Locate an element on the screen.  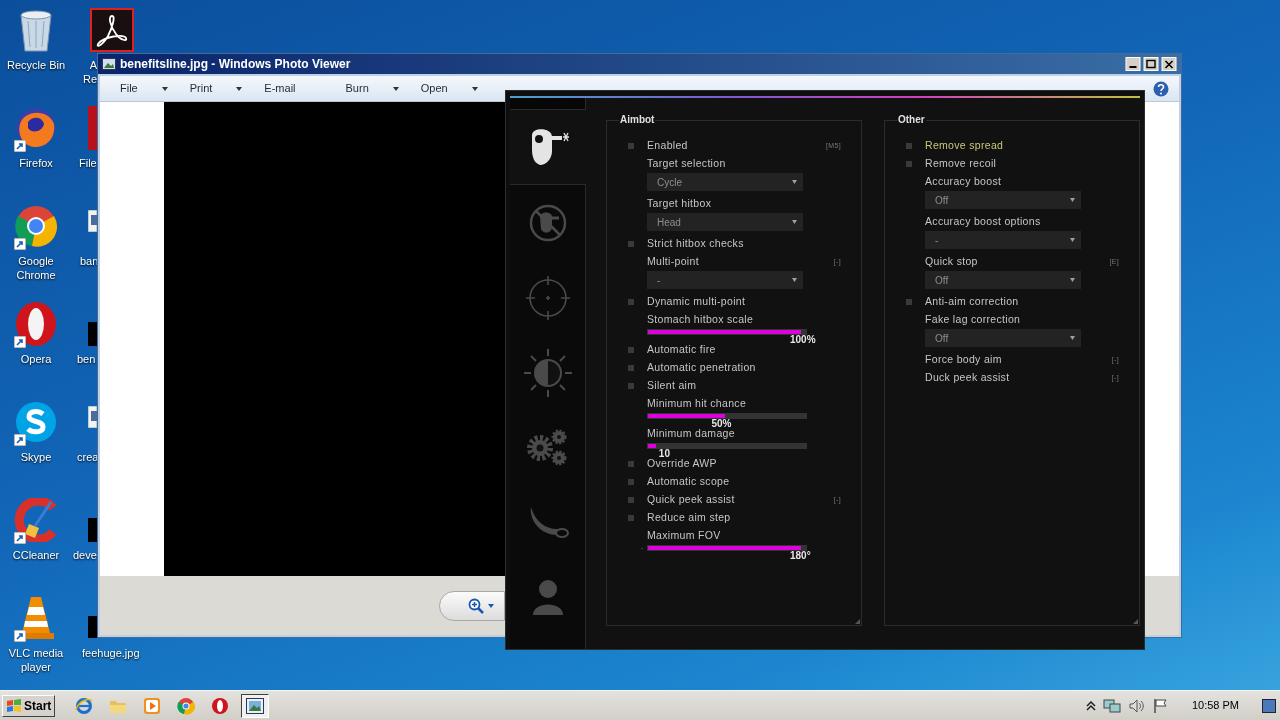
setting-label: Automatic scope is located at coordinates (689, 482).